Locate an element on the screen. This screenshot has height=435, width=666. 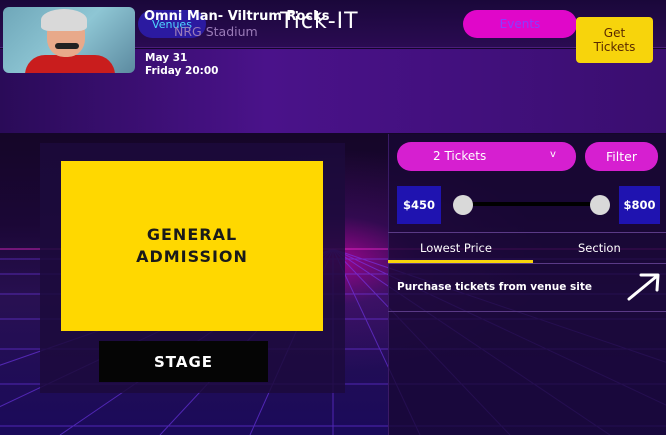
price-min-value: $450 is located at coordinates (419, 205).